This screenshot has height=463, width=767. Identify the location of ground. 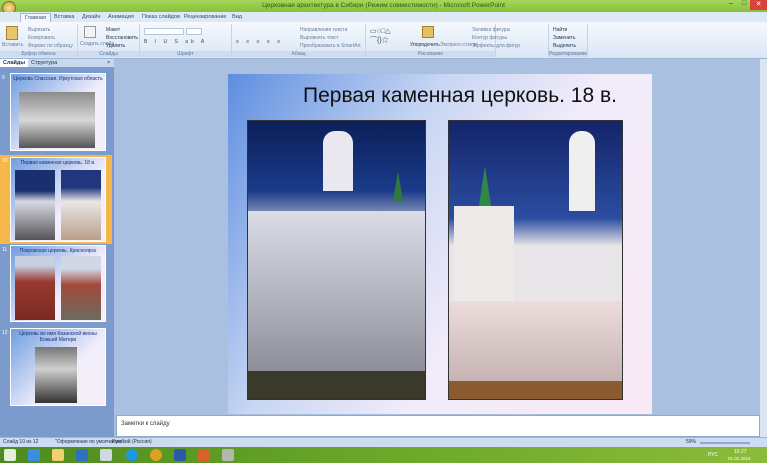
(535, 390).